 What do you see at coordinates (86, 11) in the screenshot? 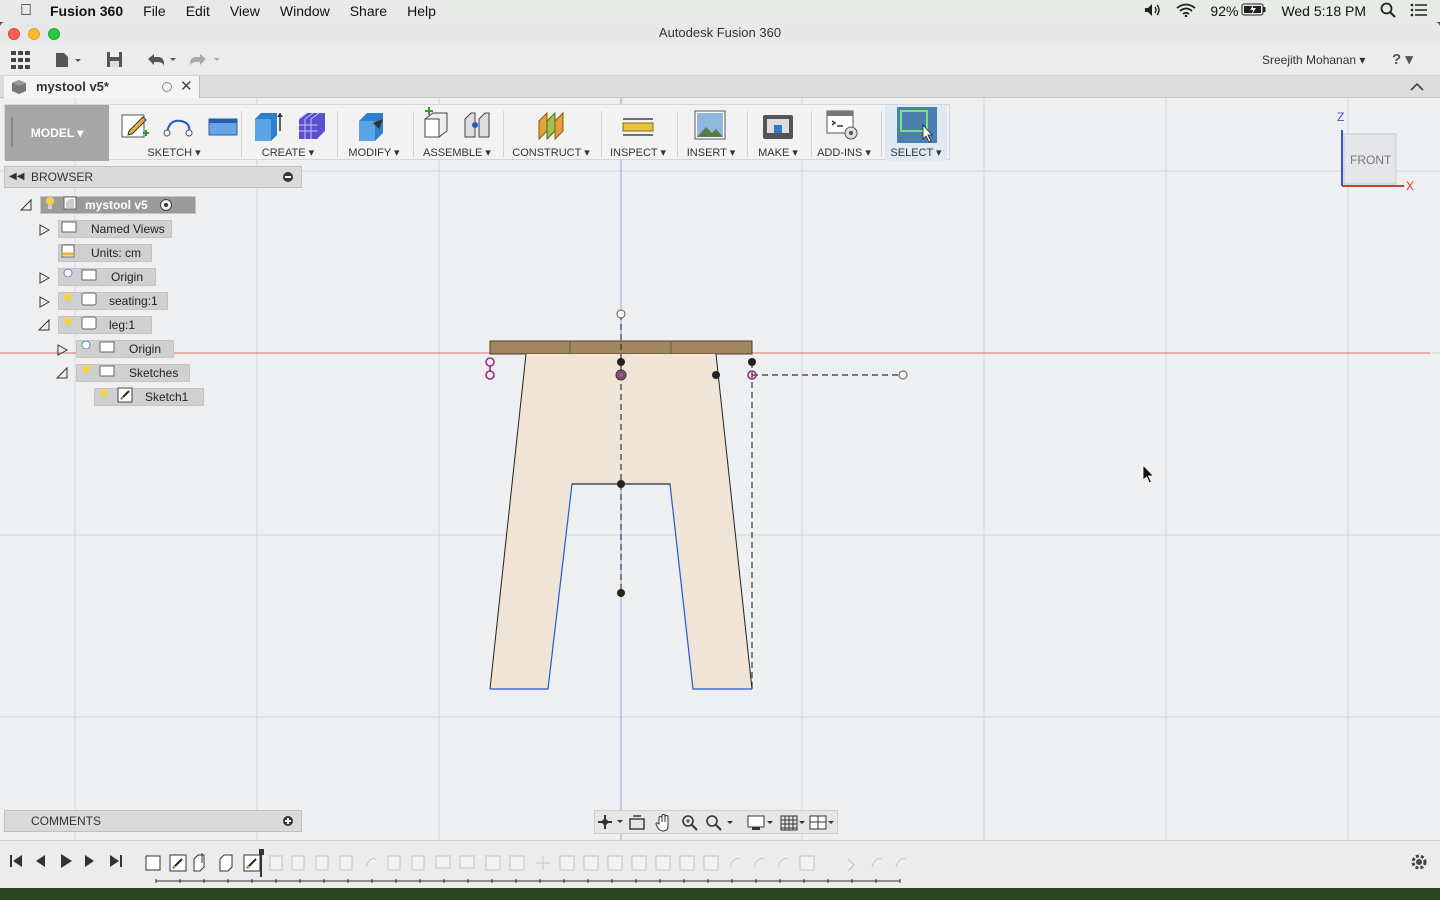
I see `menu-app-name: Fusion 360` at bounding box center [86, 11].